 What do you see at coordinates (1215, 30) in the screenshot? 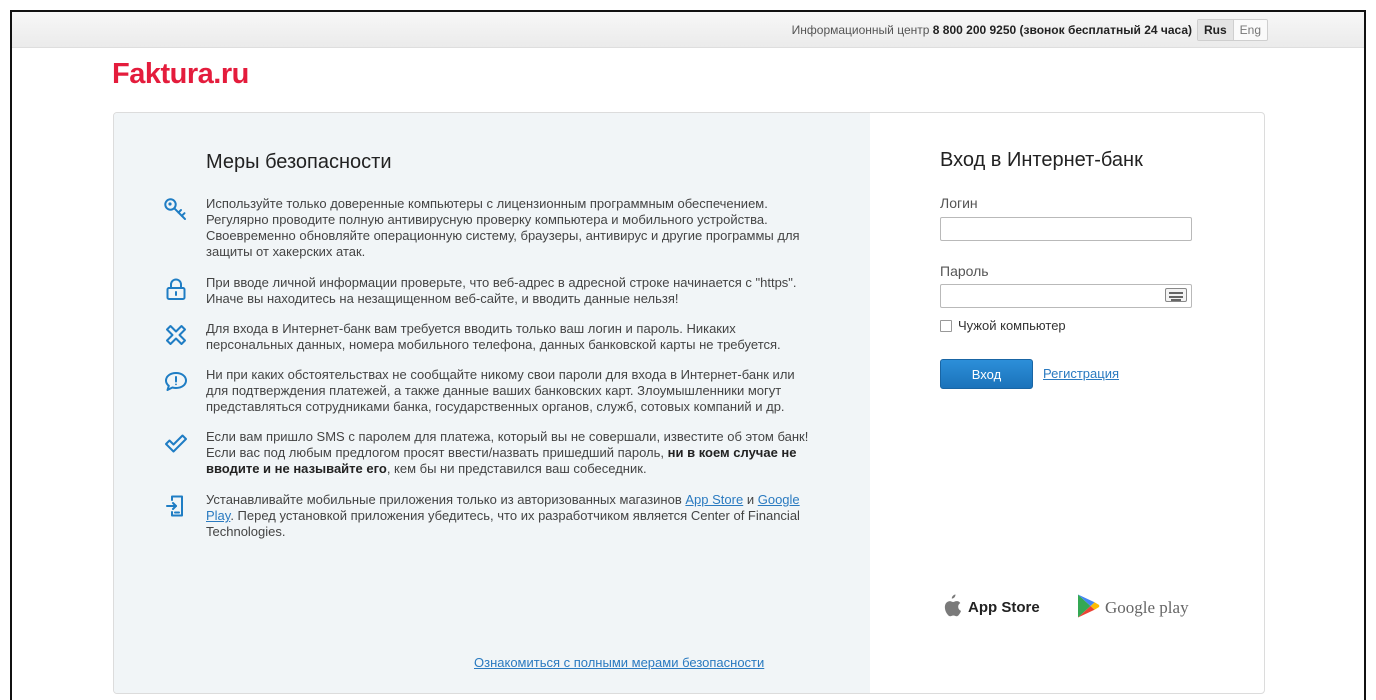
I see `lang-rus-button: Rus` at bounding box center [1215, 30].